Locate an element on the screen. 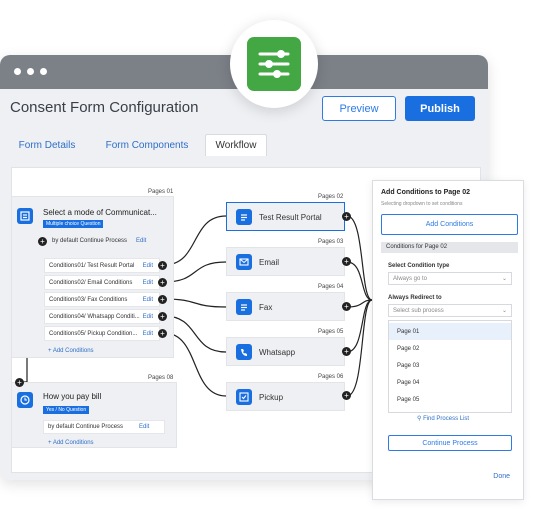  panel-title: Add Conditions to Page 02 is located at coordinates (426, 192).